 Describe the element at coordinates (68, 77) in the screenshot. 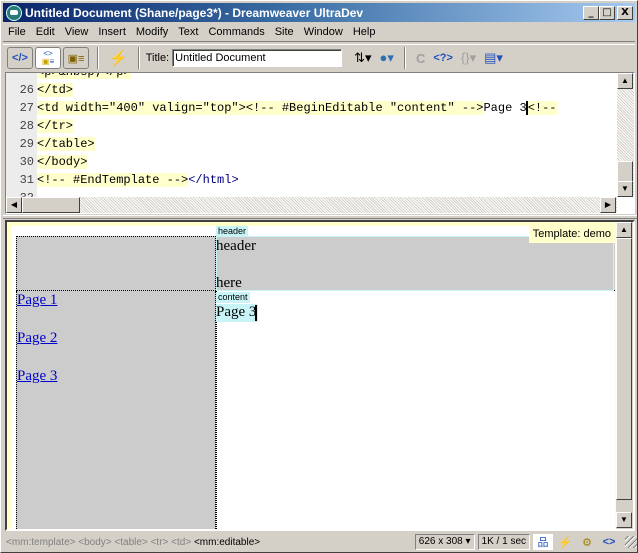

I see `code-line: <p>&nbsp;</p>` at that location.